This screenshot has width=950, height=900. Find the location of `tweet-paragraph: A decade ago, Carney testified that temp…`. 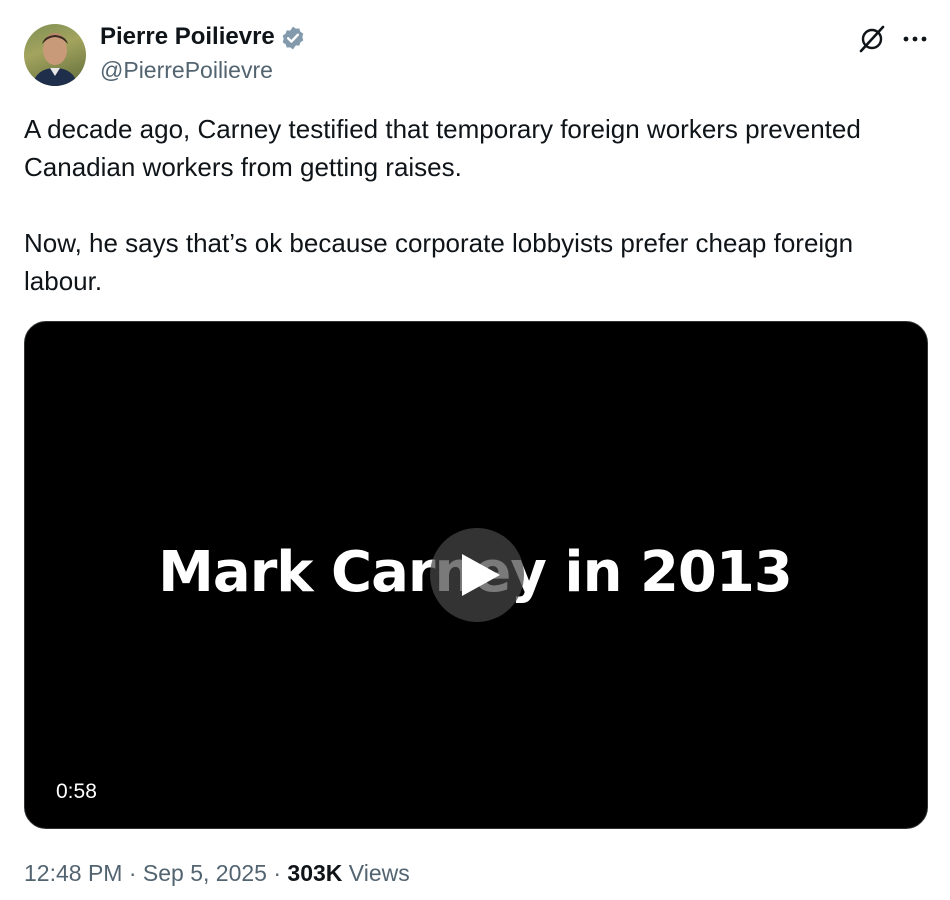

tweet-paragraph: A decade ago, Carney testified that temp… is located at coordinates (442, 148).